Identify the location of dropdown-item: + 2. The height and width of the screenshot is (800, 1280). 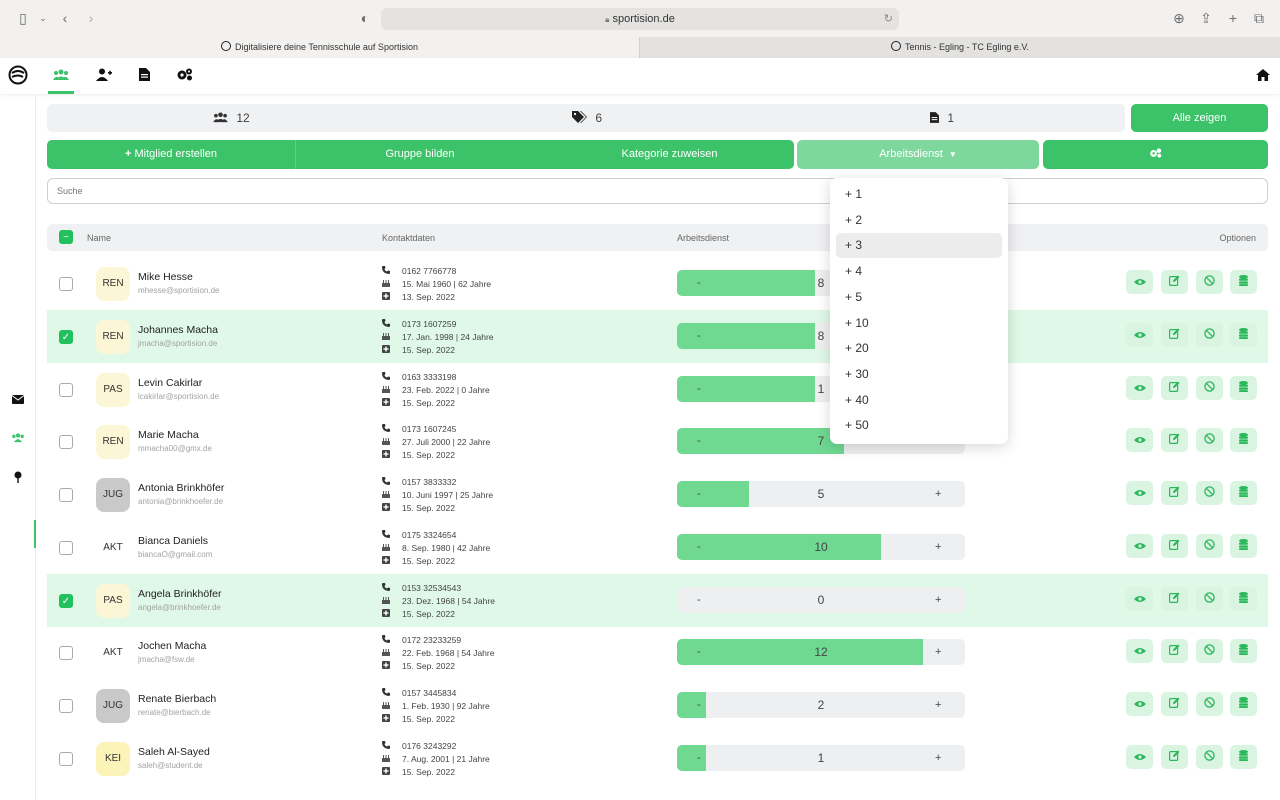
(919, 220).